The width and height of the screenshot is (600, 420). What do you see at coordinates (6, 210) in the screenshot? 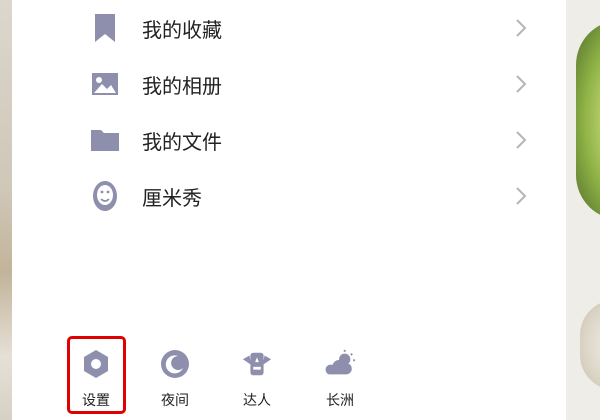
I see `background-photo-left` at bounding box center [6, 210].